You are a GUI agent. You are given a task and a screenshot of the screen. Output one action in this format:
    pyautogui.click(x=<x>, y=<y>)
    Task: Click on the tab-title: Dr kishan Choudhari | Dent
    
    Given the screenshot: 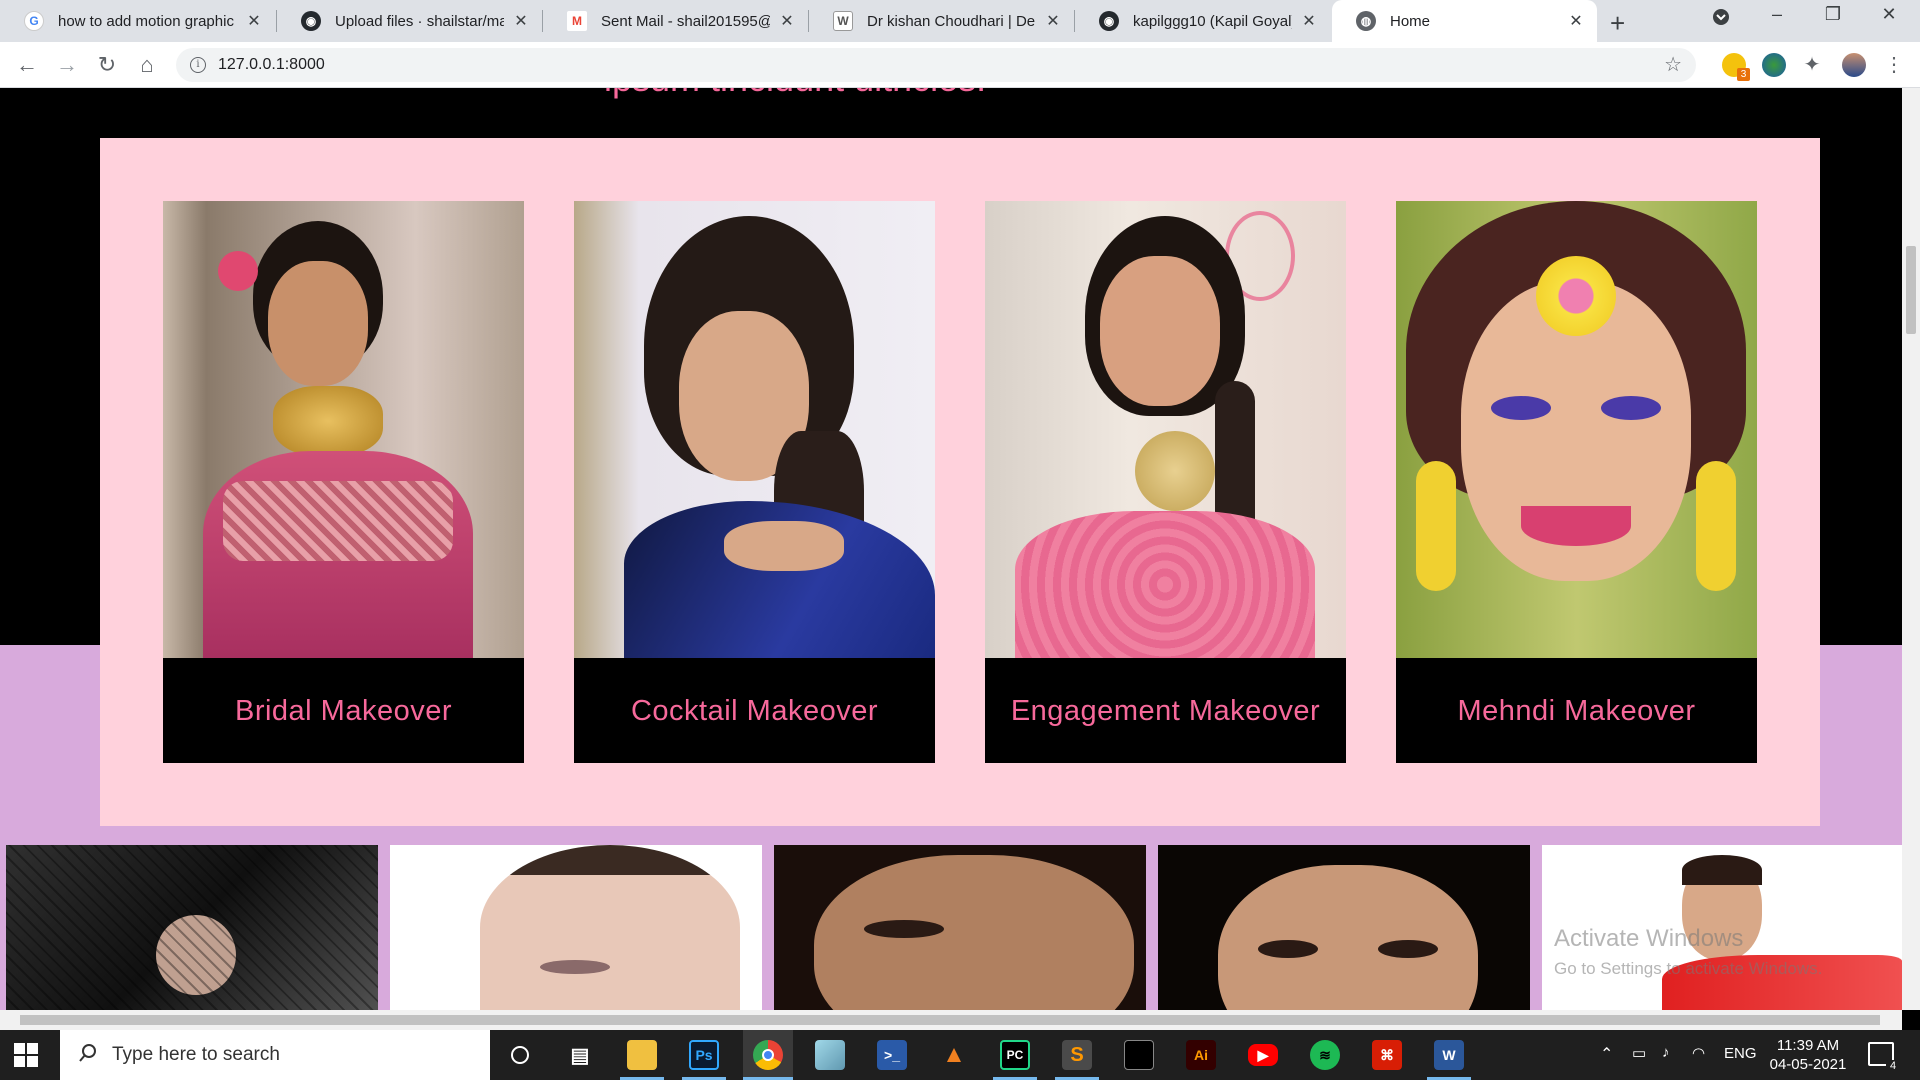 What is the action you would take?
    pyautogui.click(x=951, y=21)
    